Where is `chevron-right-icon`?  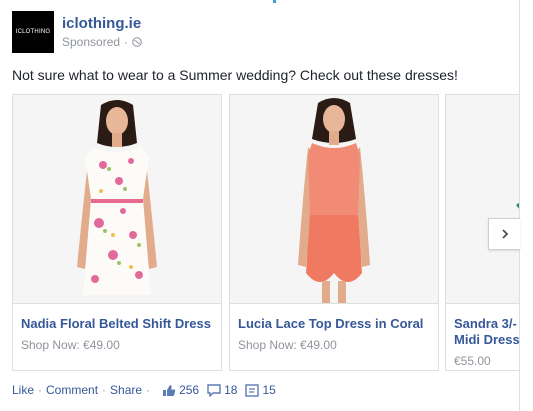 chevron-right-icon is located at coordinates (504, 234).